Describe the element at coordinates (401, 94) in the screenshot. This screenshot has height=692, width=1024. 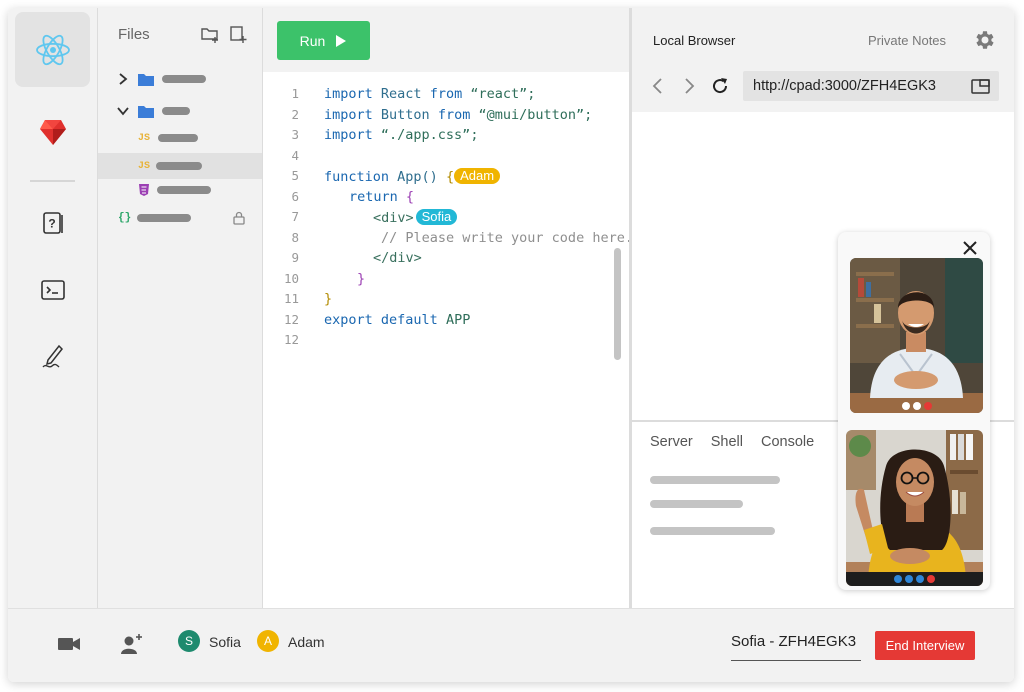
I see `code-token: React` at that location.